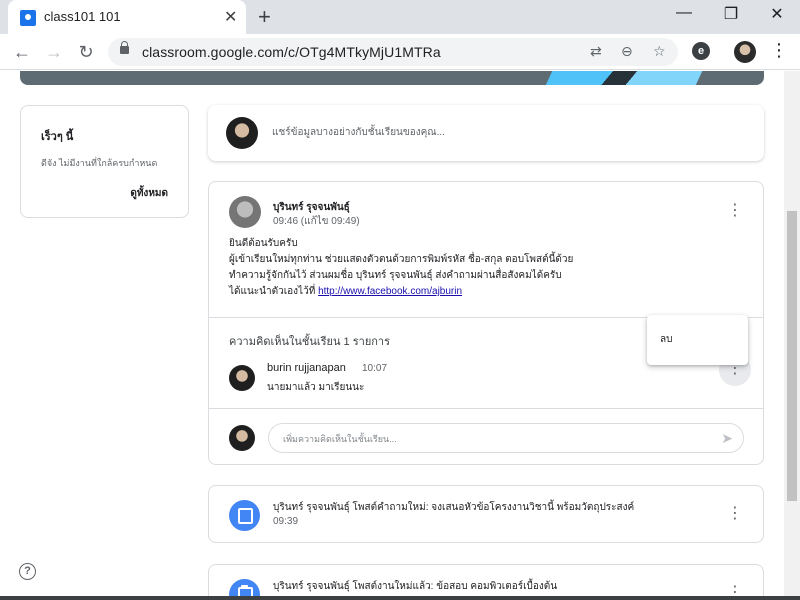 The image size is (800, 600). I want to click on forward-icon: →, so click(54, 52).